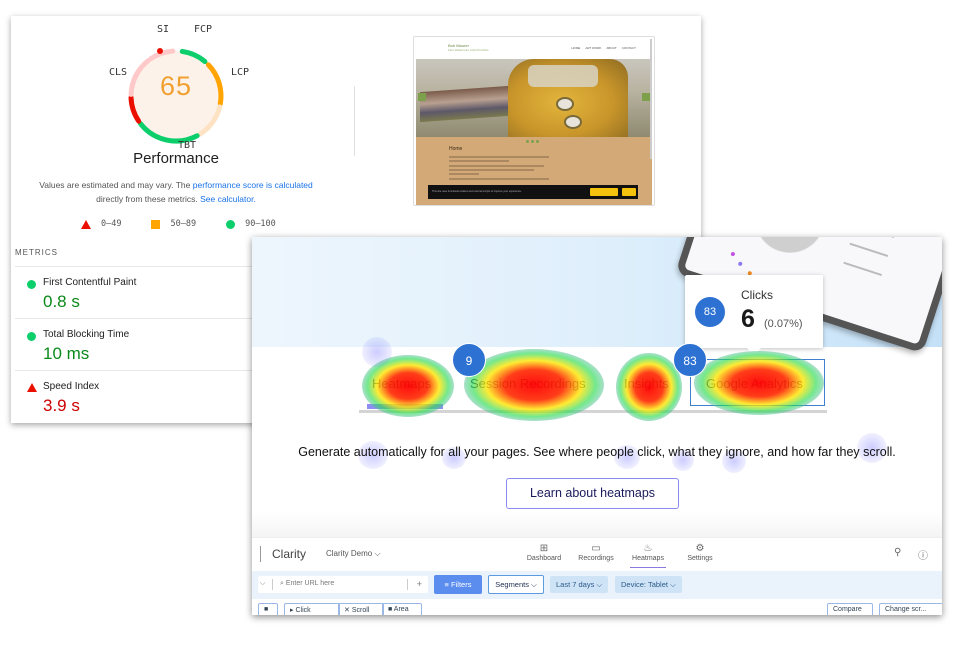 Image resolution: width=974 pixels, height=646 pixels. I want to click on description-text-2: directly from these metrics., so click(148, 199).